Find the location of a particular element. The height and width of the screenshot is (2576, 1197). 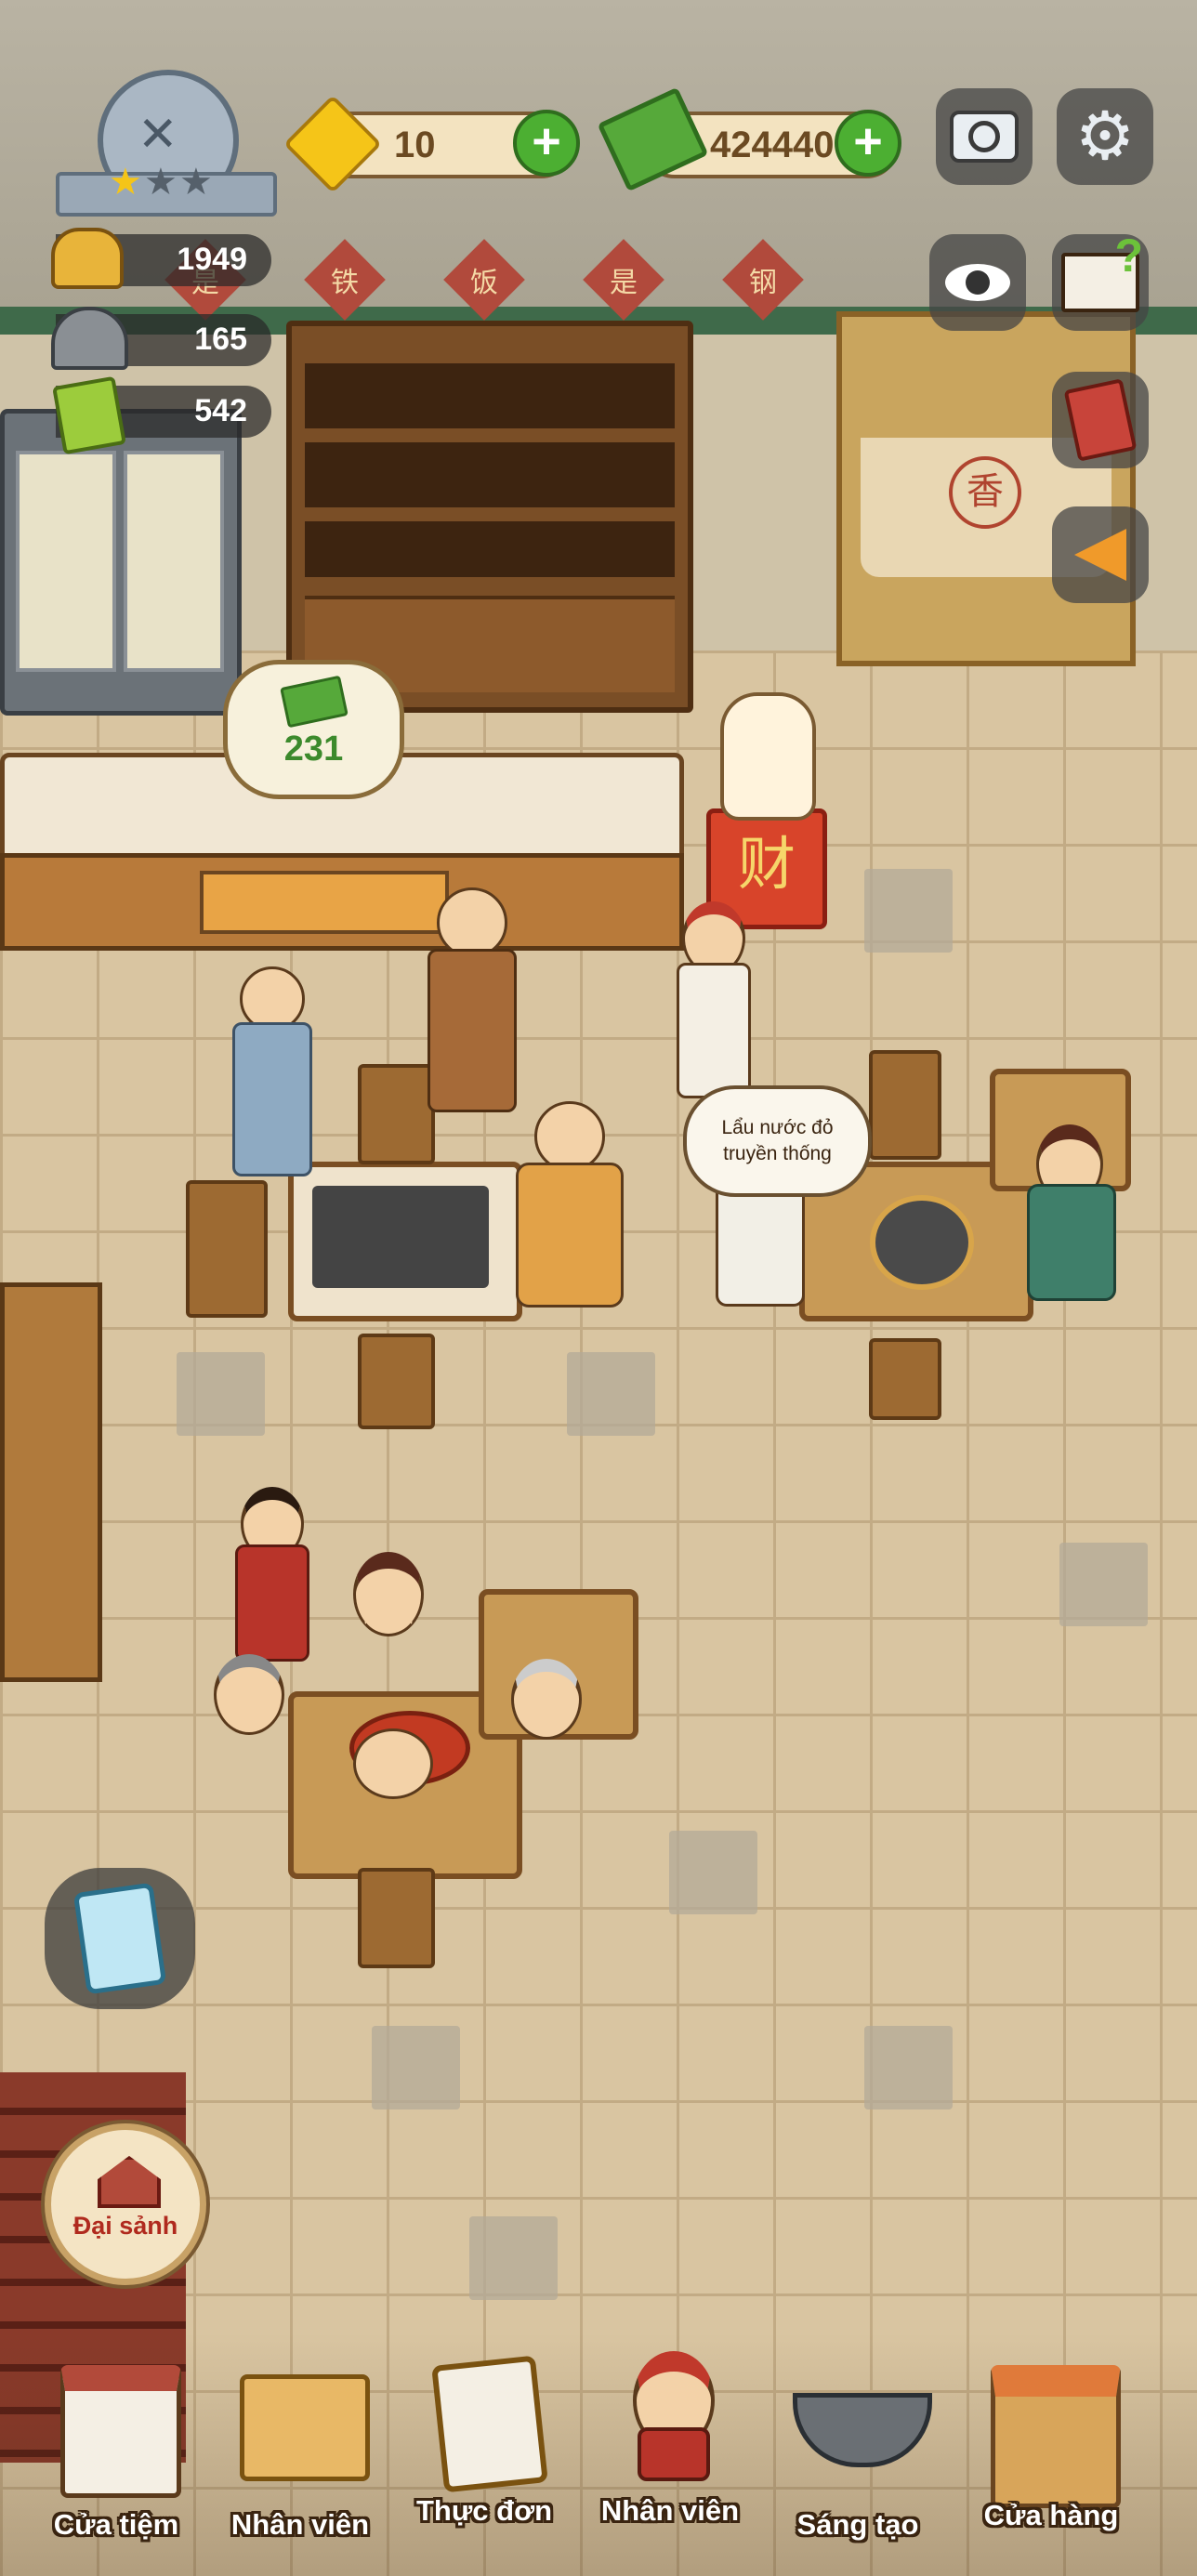

camera-icon is located at coordinates (984, 137).